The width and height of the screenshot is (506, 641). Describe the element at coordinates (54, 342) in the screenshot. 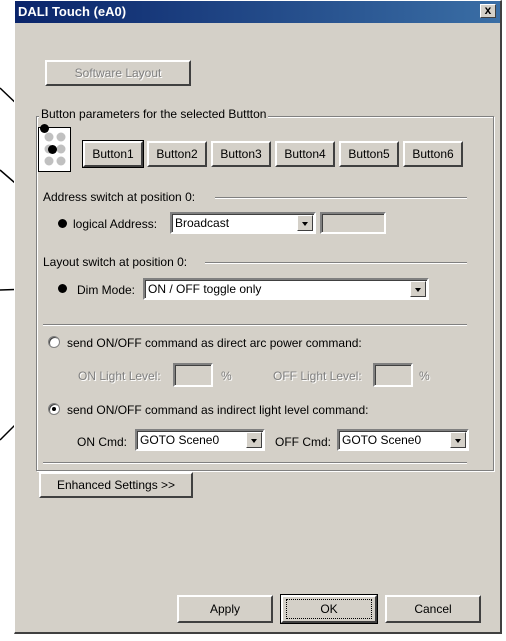

I see `direct-arc-power-radio` at that location.